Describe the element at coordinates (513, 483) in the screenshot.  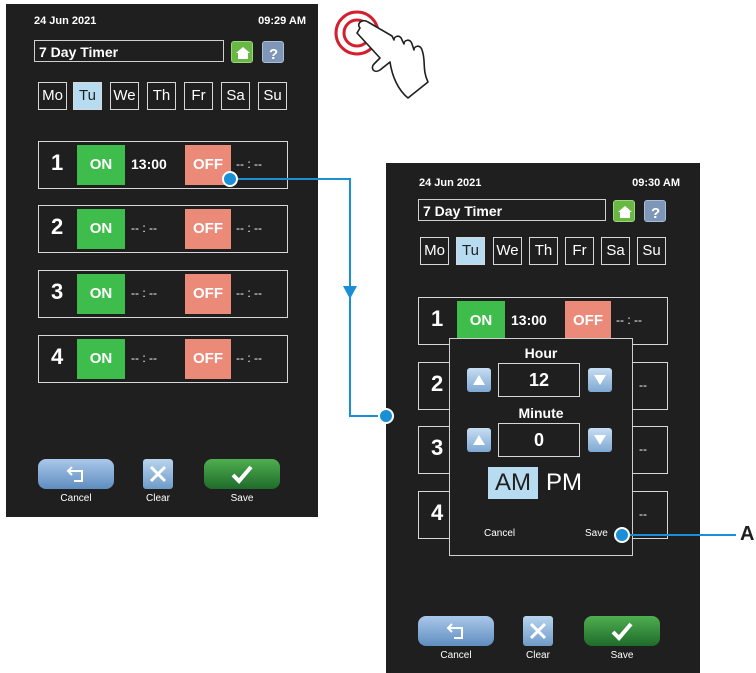
I see `am-toggle: AM` at that location.